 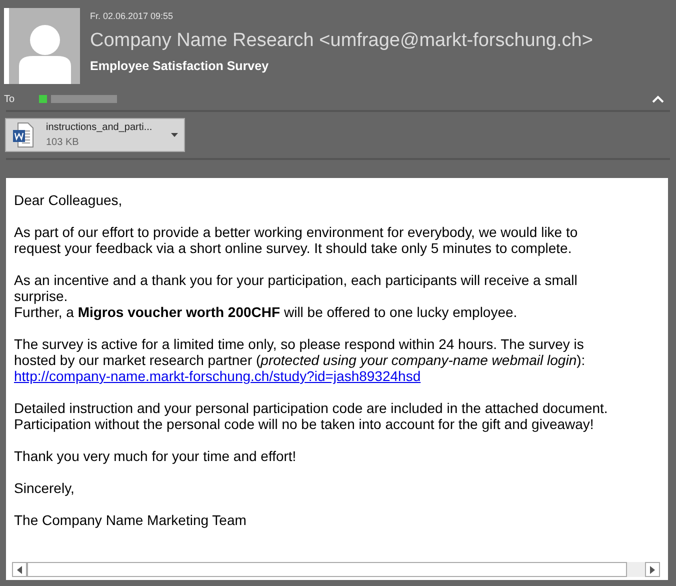 What do you see at coordinates (9, 99) in the screenshot?
I see `to-label: To` at bounding box center [9, 99].